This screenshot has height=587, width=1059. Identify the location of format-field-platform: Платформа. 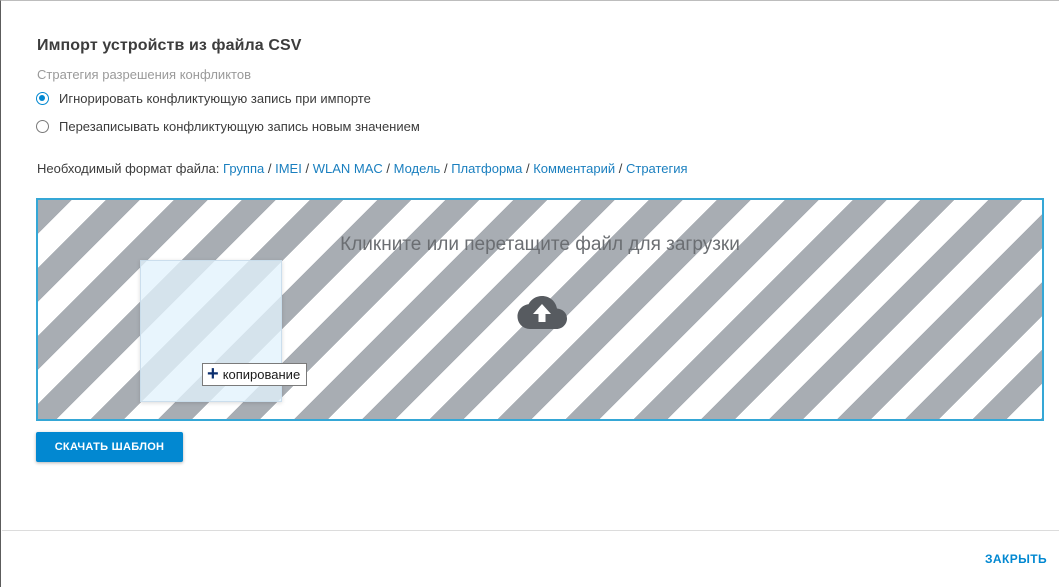
(486, 168).